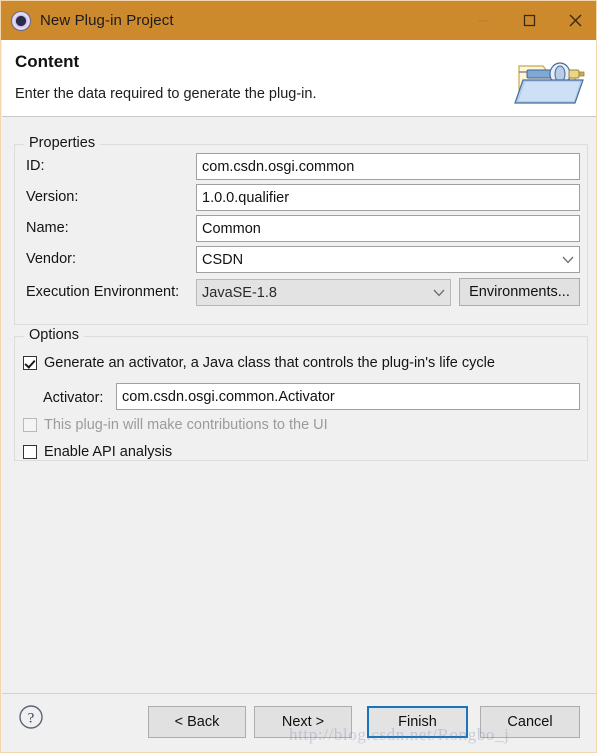 This screenshot has height=753, width=597. I want to click on name-input, so click(388, 228).